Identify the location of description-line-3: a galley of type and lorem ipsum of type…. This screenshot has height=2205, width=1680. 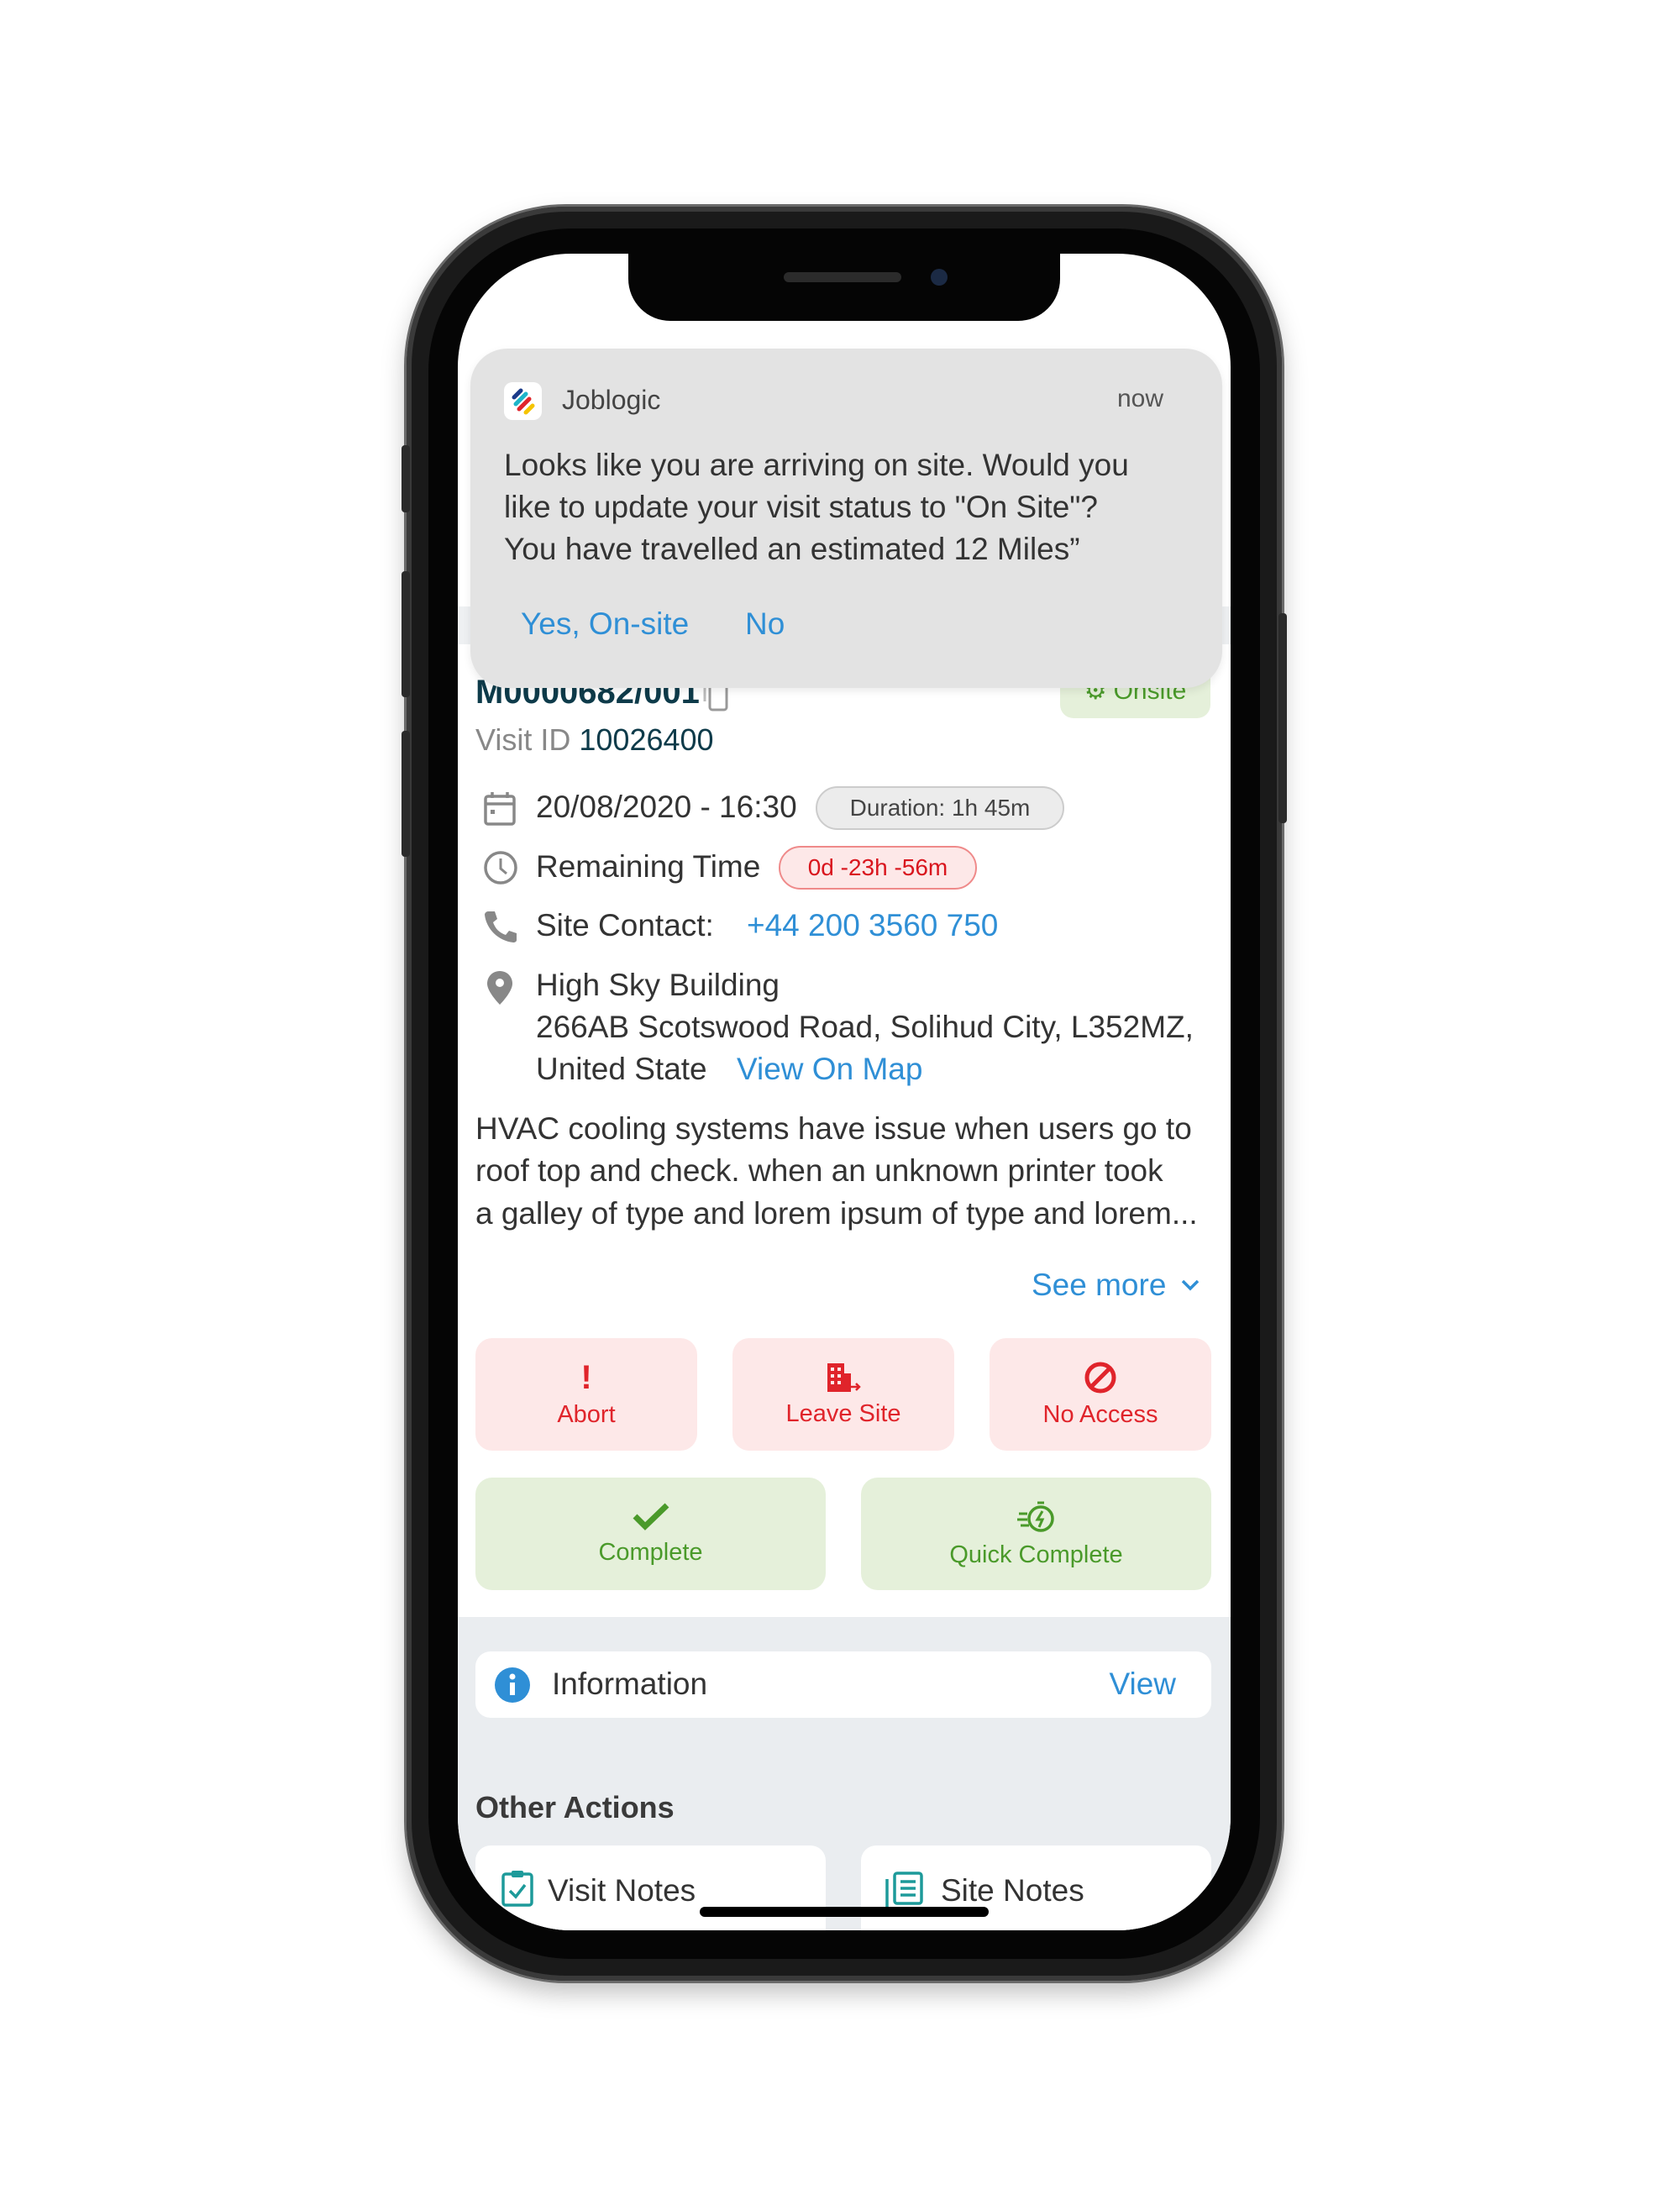
(836, 1213).